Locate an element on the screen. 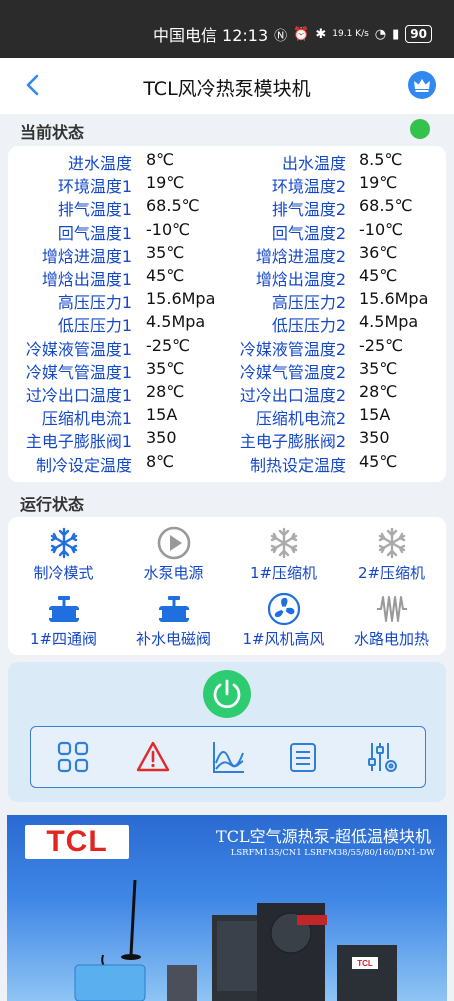 This screenshot has width=454, height=1001. battery-icon: 90 is located at coordinates (418, 34).